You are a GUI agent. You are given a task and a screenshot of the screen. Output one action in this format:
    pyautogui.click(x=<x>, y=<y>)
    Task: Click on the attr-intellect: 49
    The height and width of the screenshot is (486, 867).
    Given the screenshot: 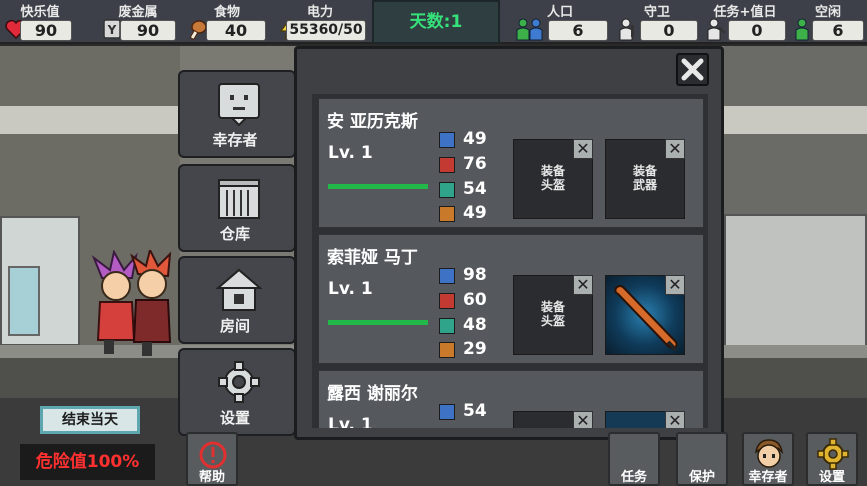 What is the action you would take?
    pyautogui.click(x=470, y=214)
    